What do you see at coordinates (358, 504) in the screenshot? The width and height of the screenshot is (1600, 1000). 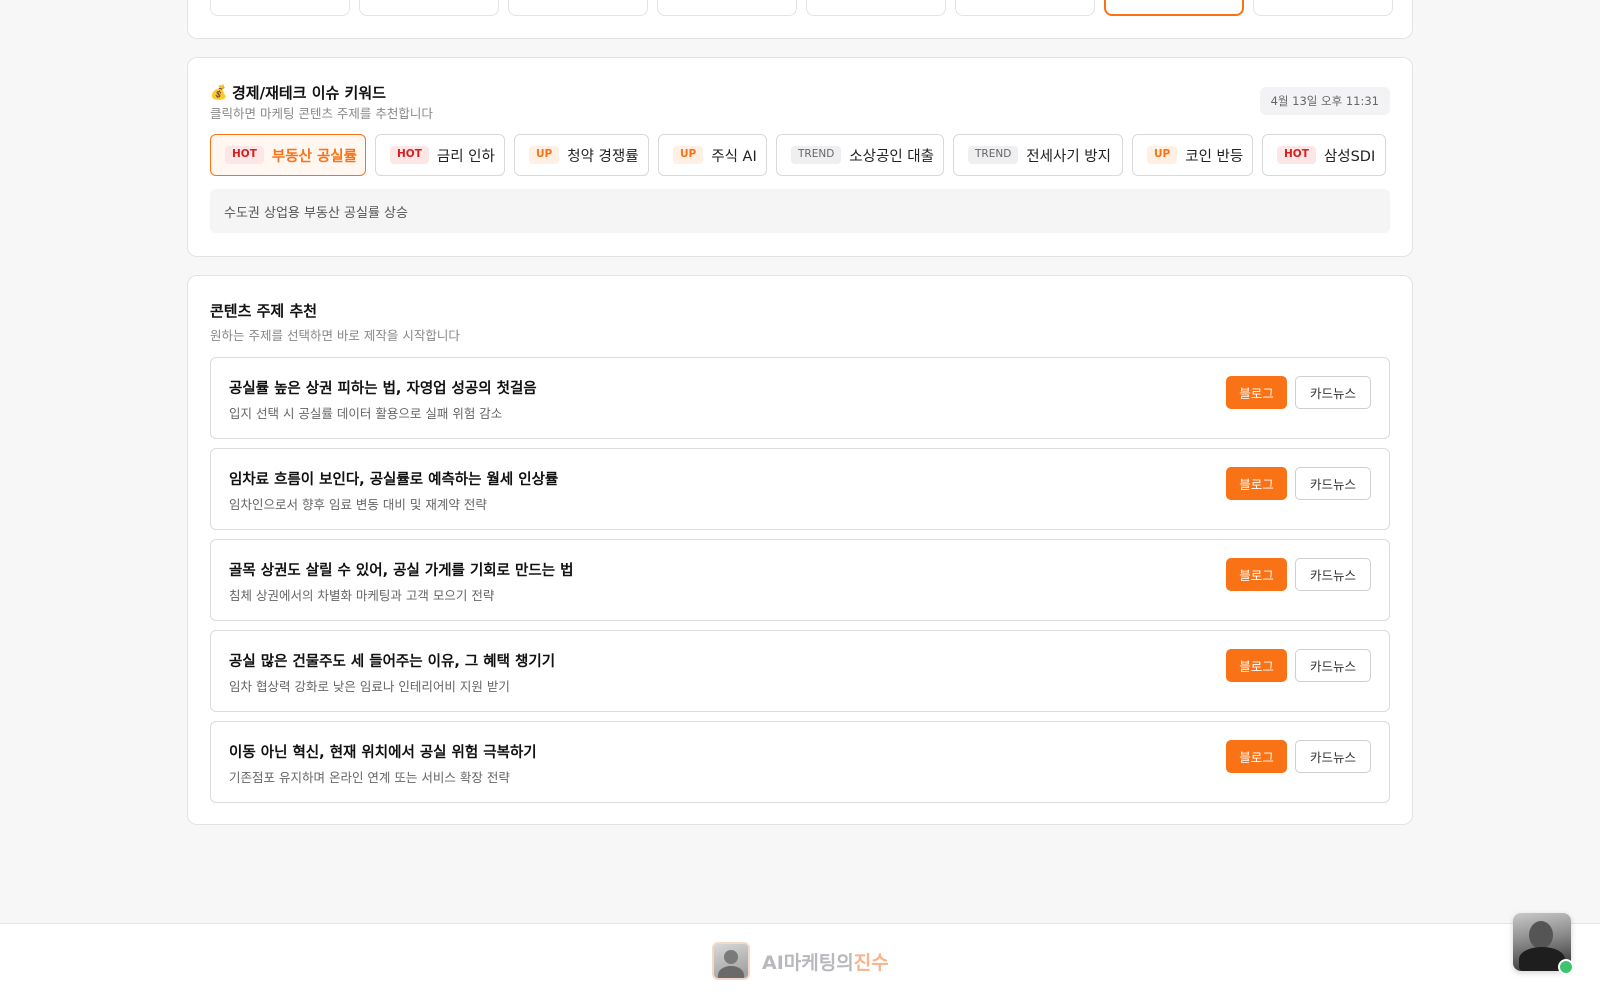 I see `topic-item-desc: 임차인으로서 향후 임료 변동 대비 및 재계약 전략` at bounding box center [358, 504].